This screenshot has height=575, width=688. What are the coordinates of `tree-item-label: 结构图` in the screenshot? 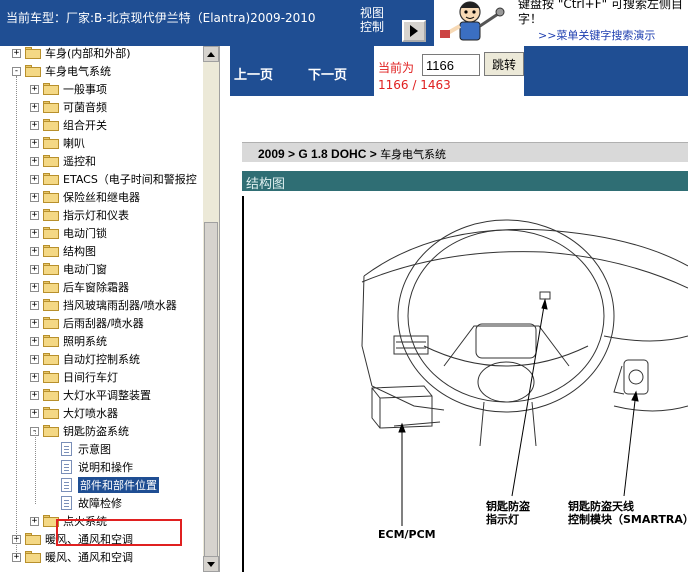 It's located at (79, 251).